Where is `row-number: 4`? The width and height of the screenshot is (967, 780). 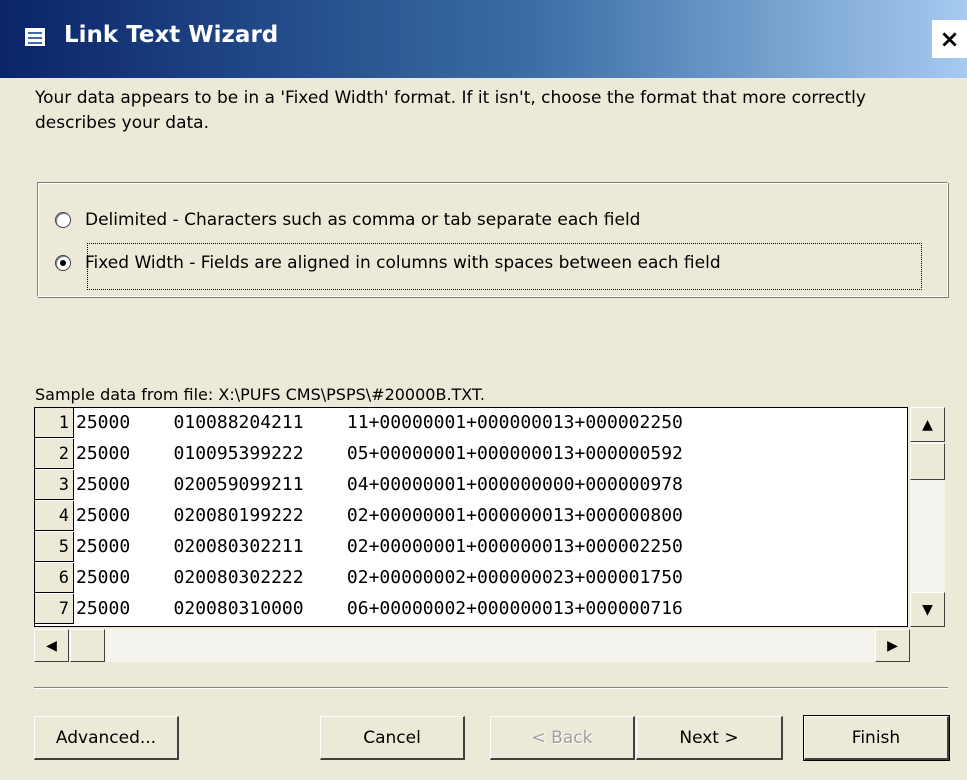 row-number: 4 is located at coordinates (54, 516).